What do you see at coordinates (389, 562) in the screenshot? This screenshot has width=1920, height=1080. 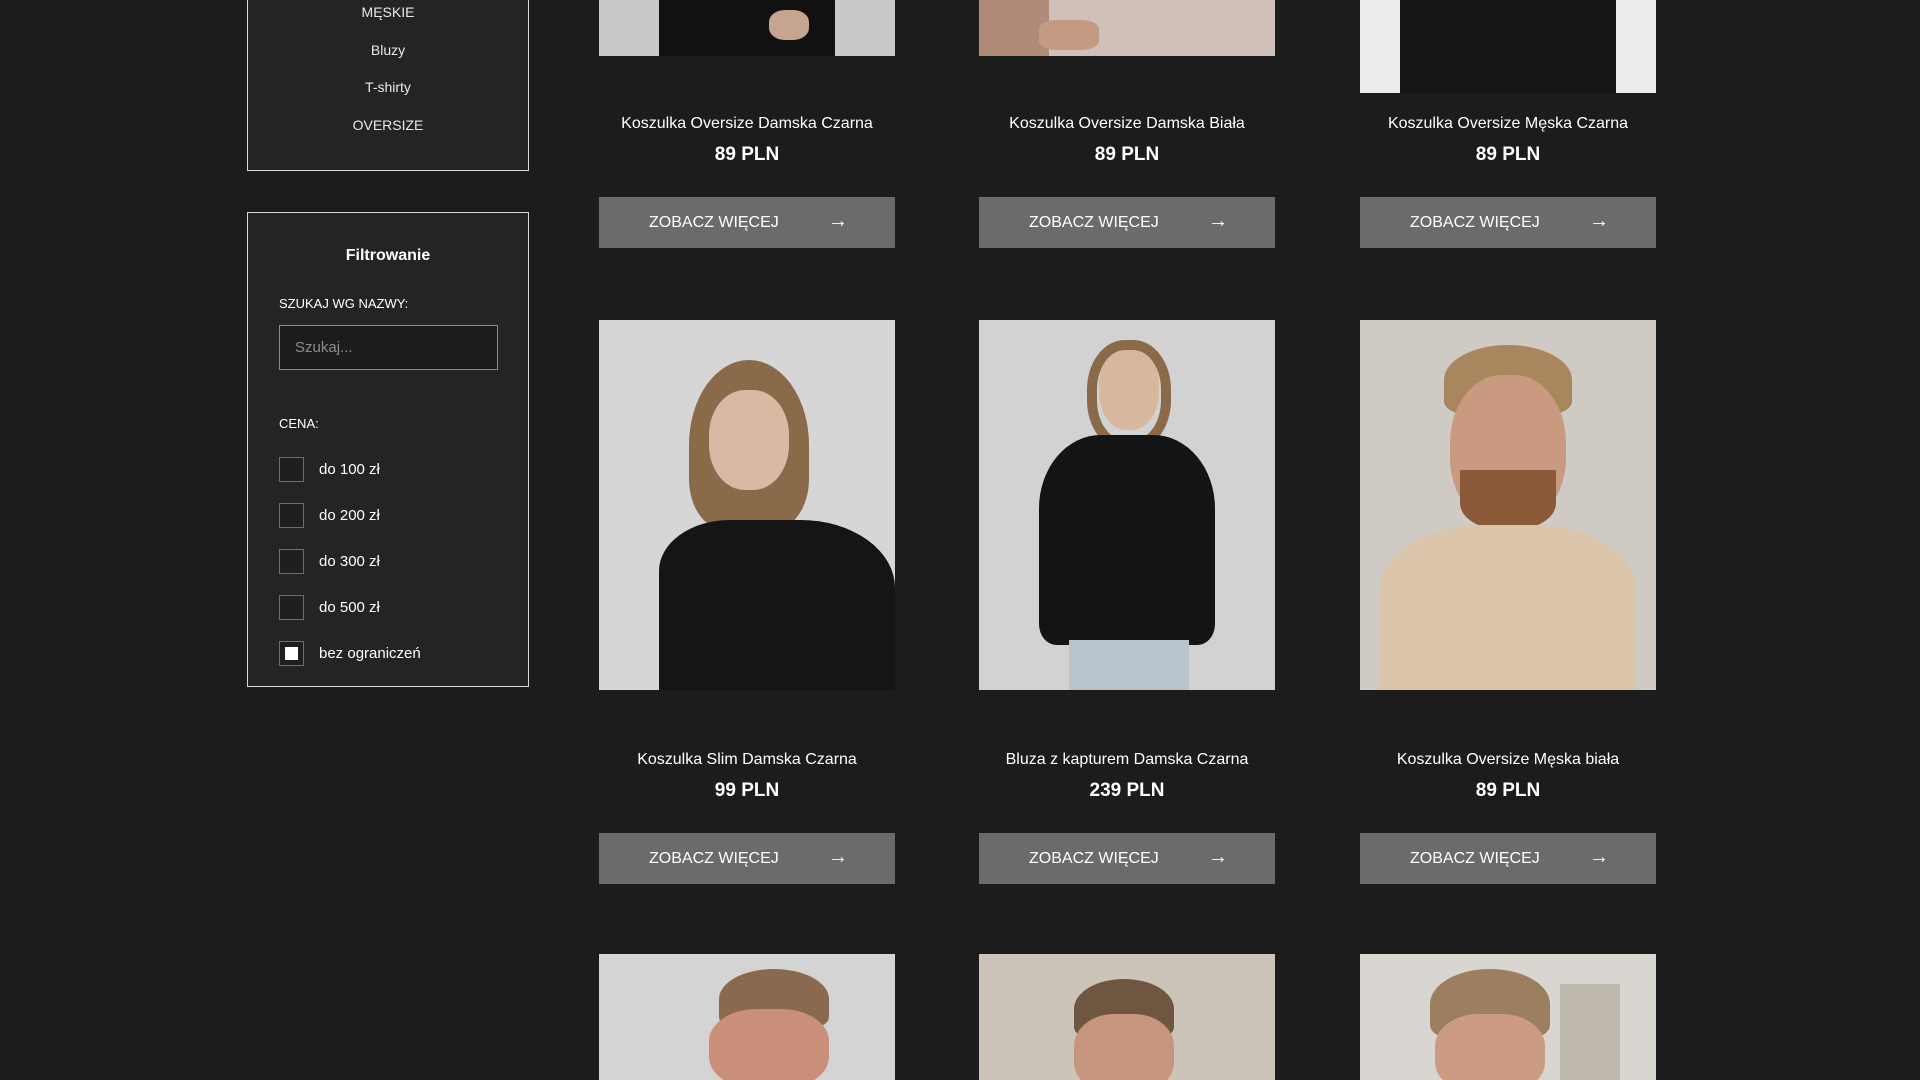 I see `price-option-300: do 300 zł` at bounding box center [389, 562].